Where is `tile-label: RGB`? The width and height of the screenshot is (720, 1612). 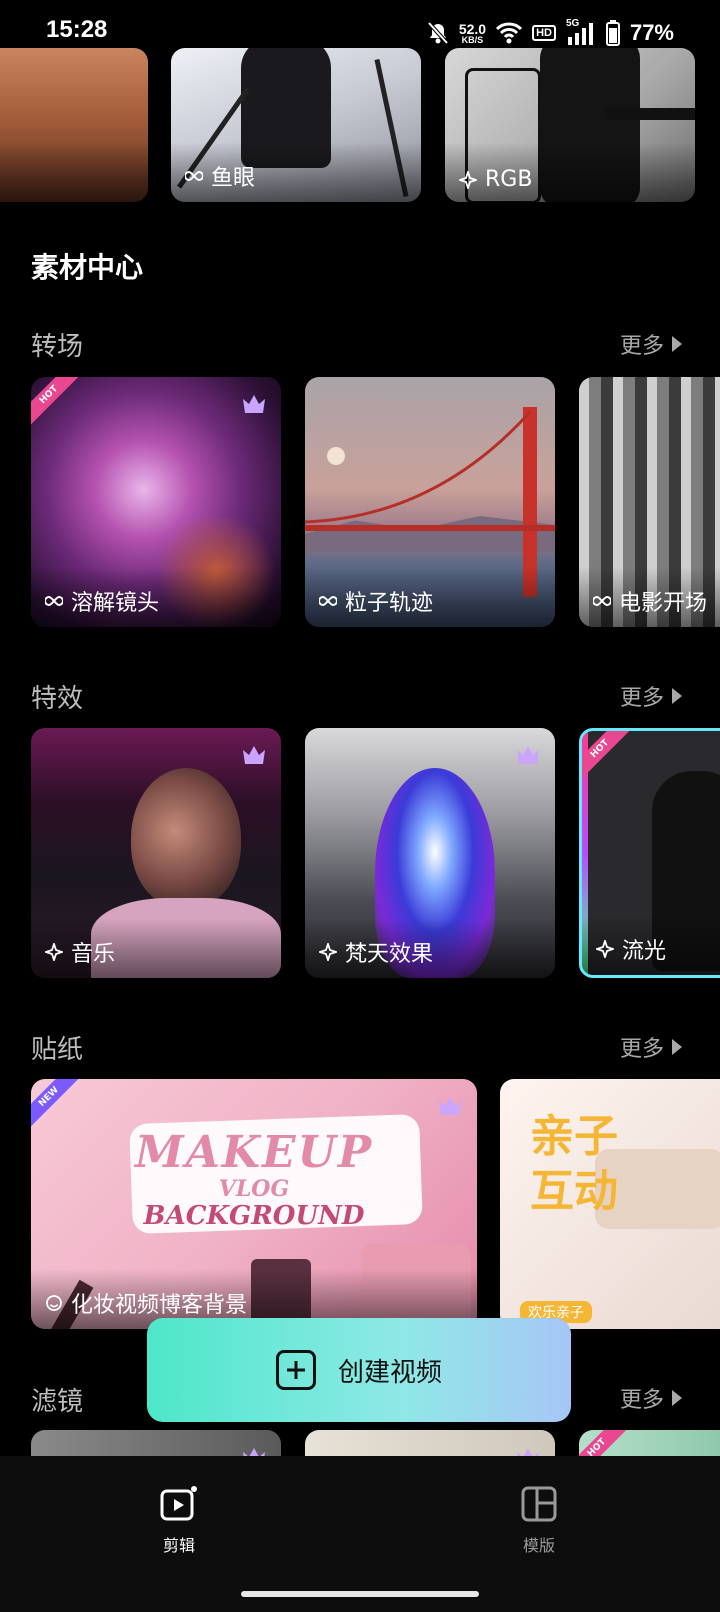
tile-label: RGB is located at coordinates (495, 179).